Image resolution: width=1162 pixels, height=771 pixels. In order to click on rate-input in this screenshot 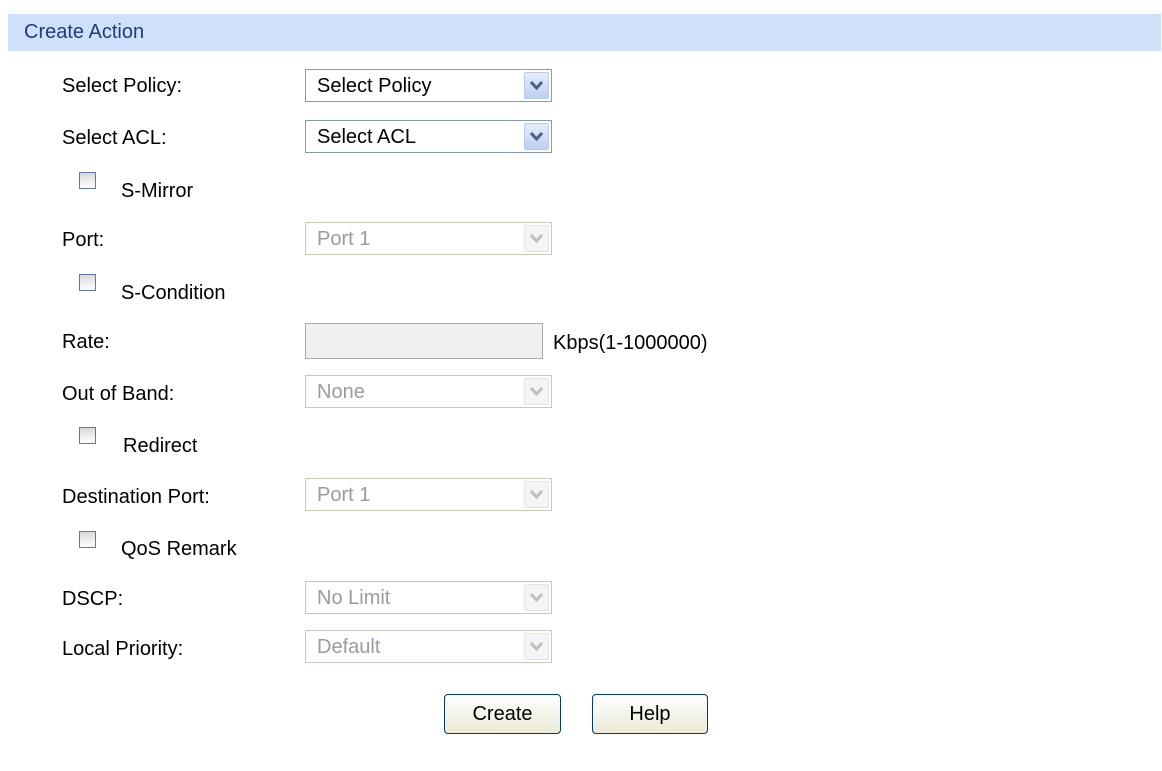, I will do `click(424, 341)`.